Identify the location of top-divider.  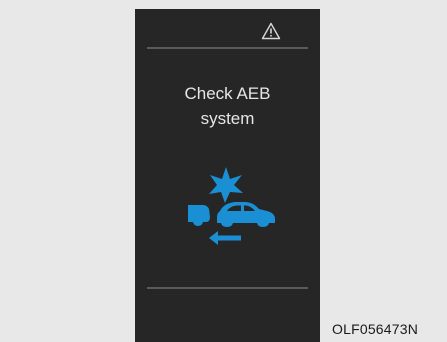
(227, 48).